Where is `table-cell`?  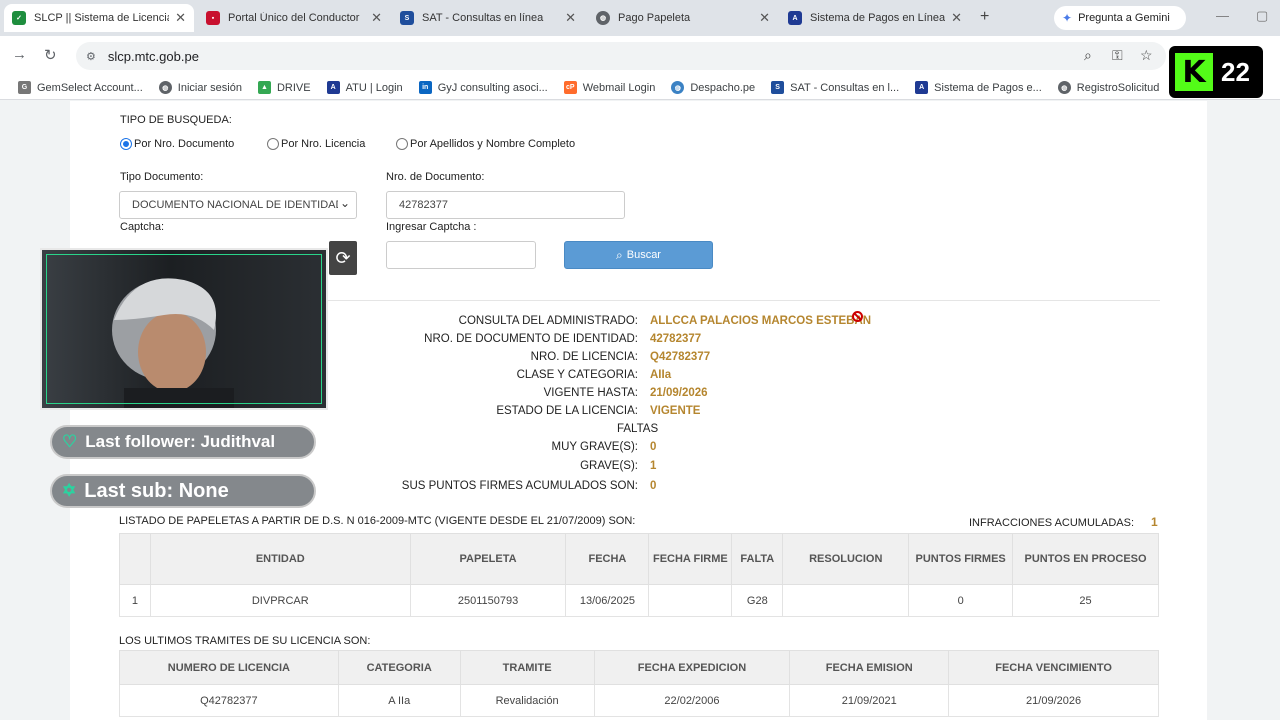
table-cell is located at coordinates (690, 600).